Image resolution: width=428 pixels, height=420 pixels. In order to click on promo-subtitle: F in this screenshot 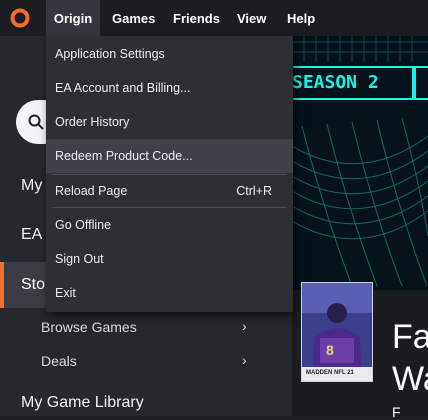, I will do `click(396, 412)`.